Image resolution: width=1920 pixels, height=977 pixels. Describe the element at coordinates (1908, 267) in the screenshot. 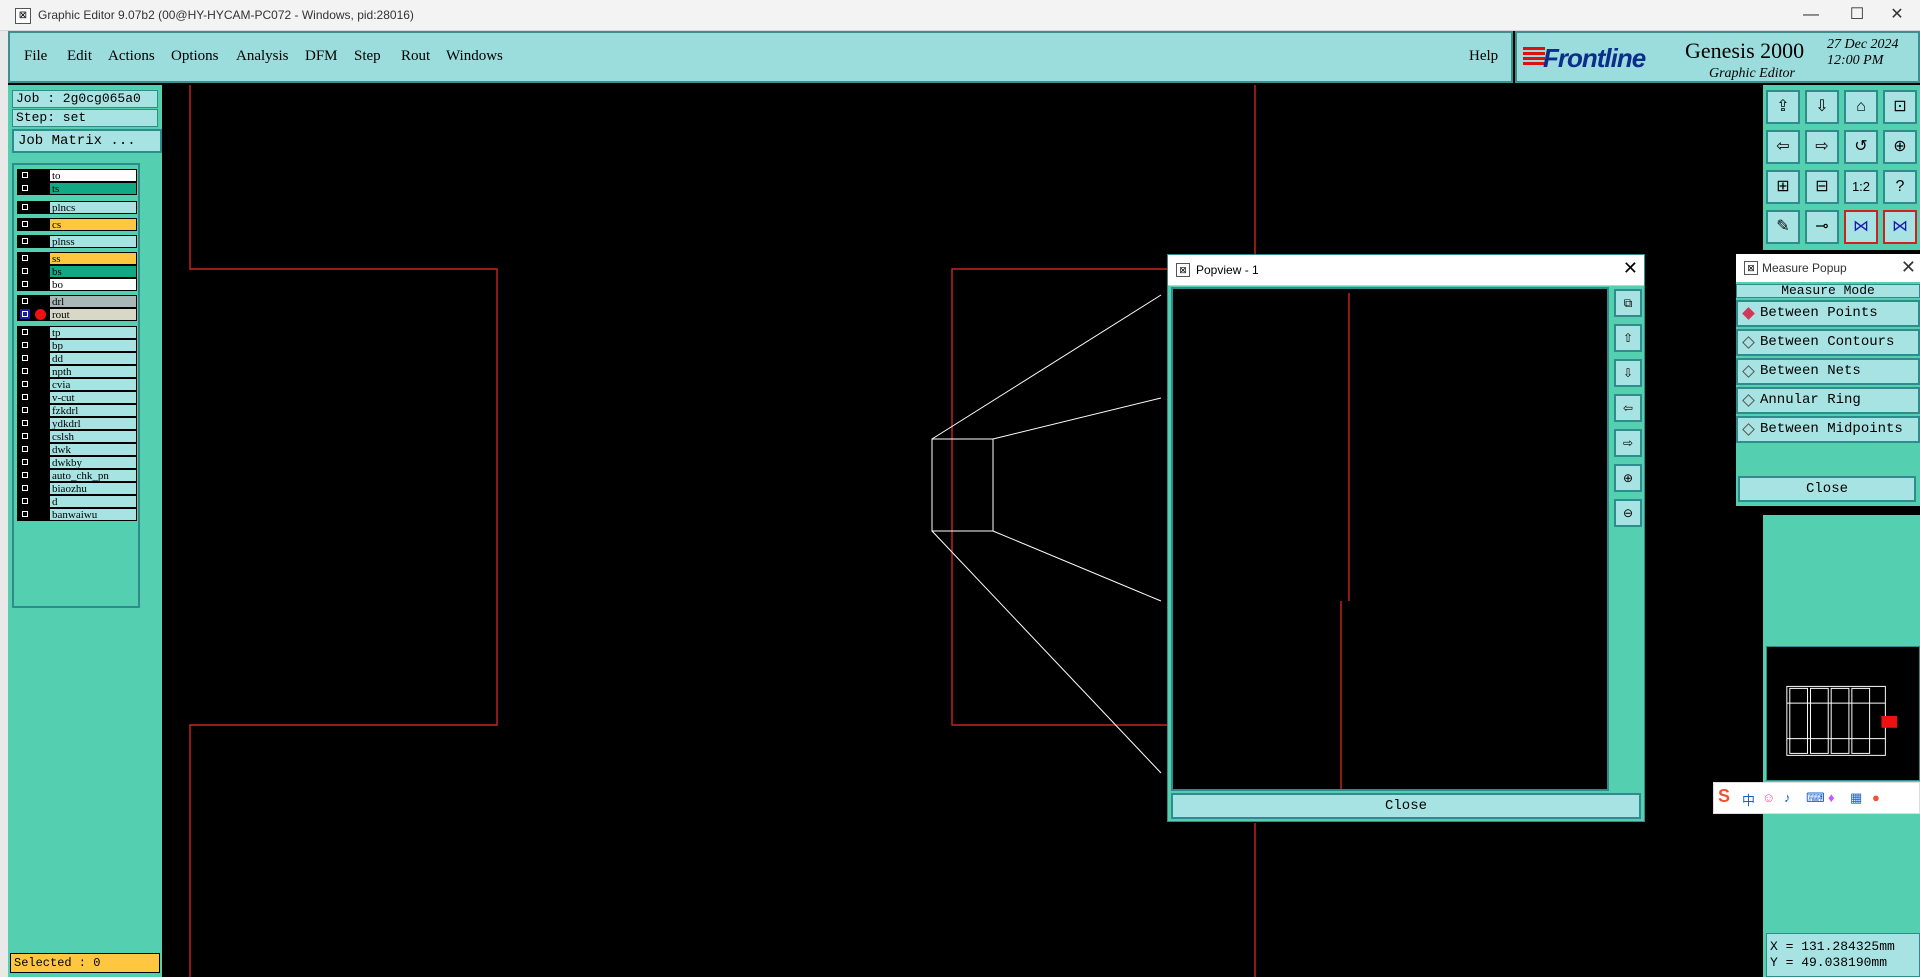

I see `measure-close-icon: ✕` at that location.